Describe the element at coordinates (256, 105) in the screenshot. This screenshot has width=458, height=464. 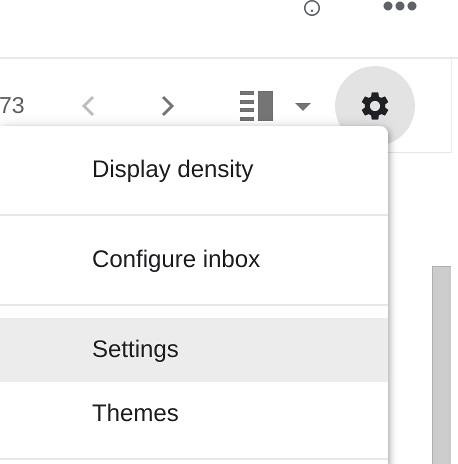
I see `split-pane-icon` at that location.